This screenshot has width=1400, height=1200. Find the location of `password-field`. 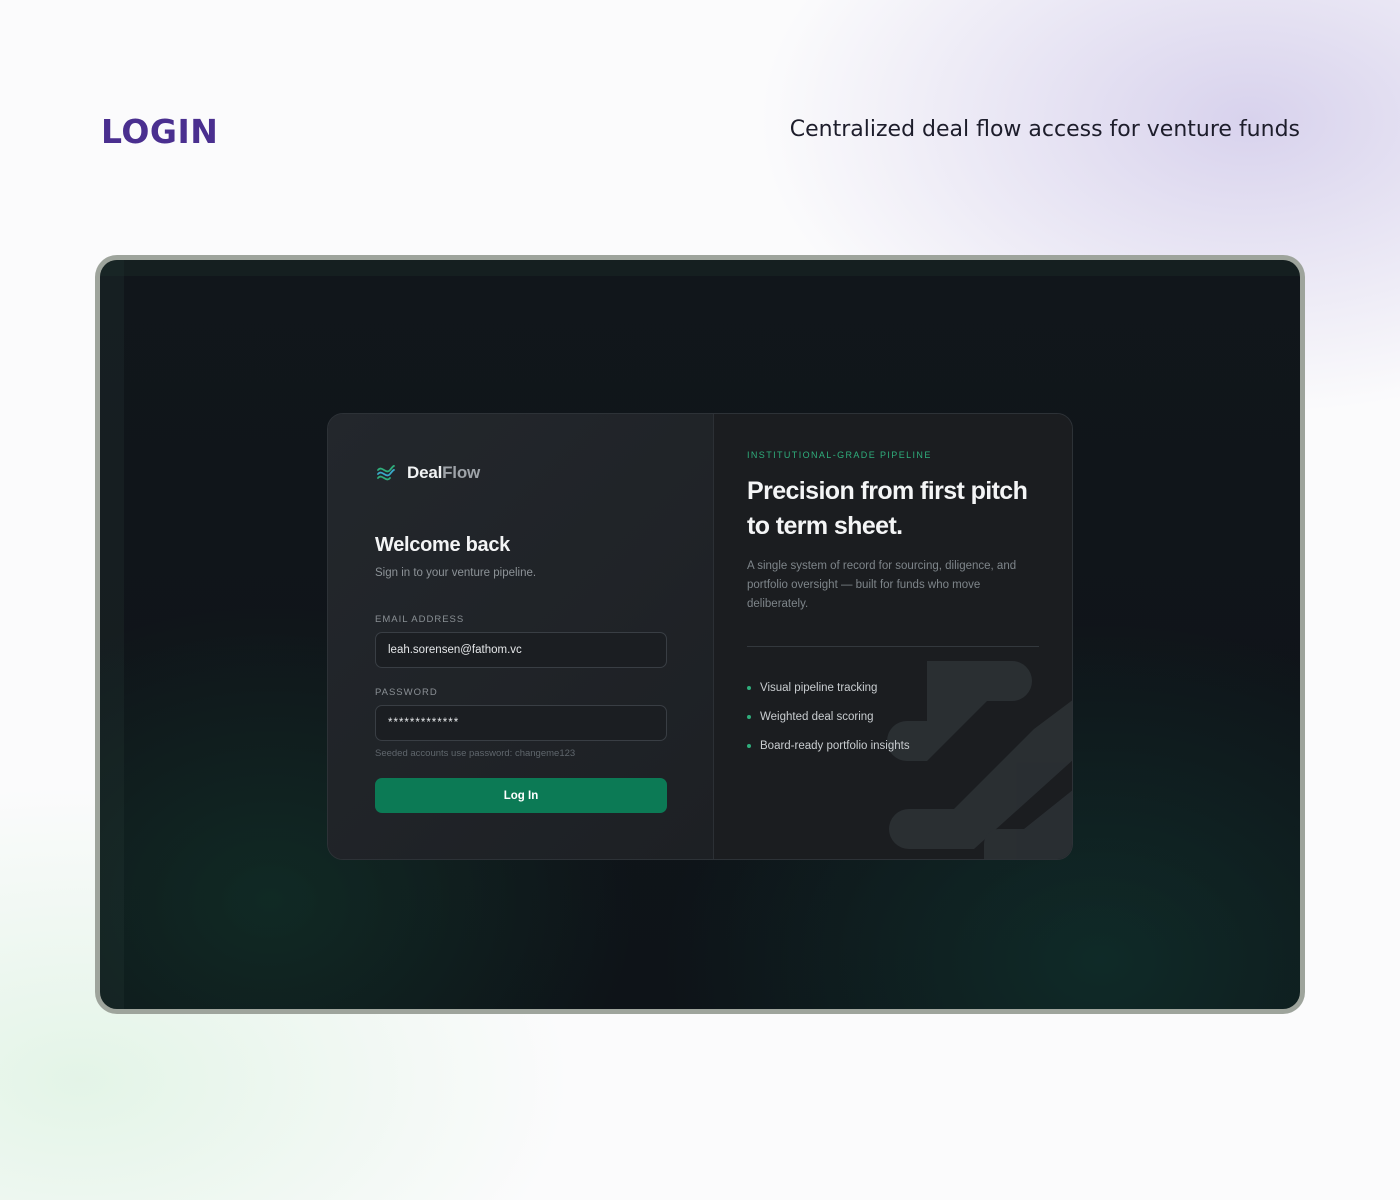

password-field is located at coordinates (521, 723).